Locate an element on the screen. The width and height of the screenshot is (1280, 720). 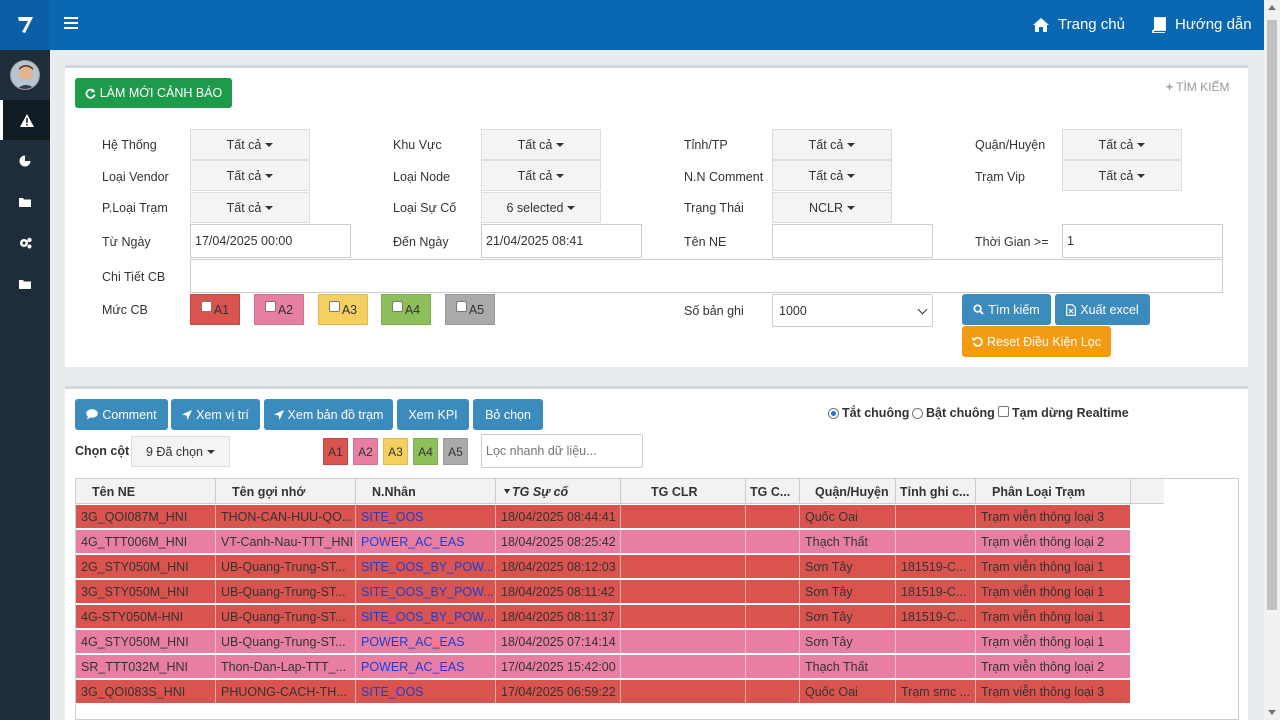
table-cell: Trạm viễn thông loại 2 is located at coordinates (1053, 542).